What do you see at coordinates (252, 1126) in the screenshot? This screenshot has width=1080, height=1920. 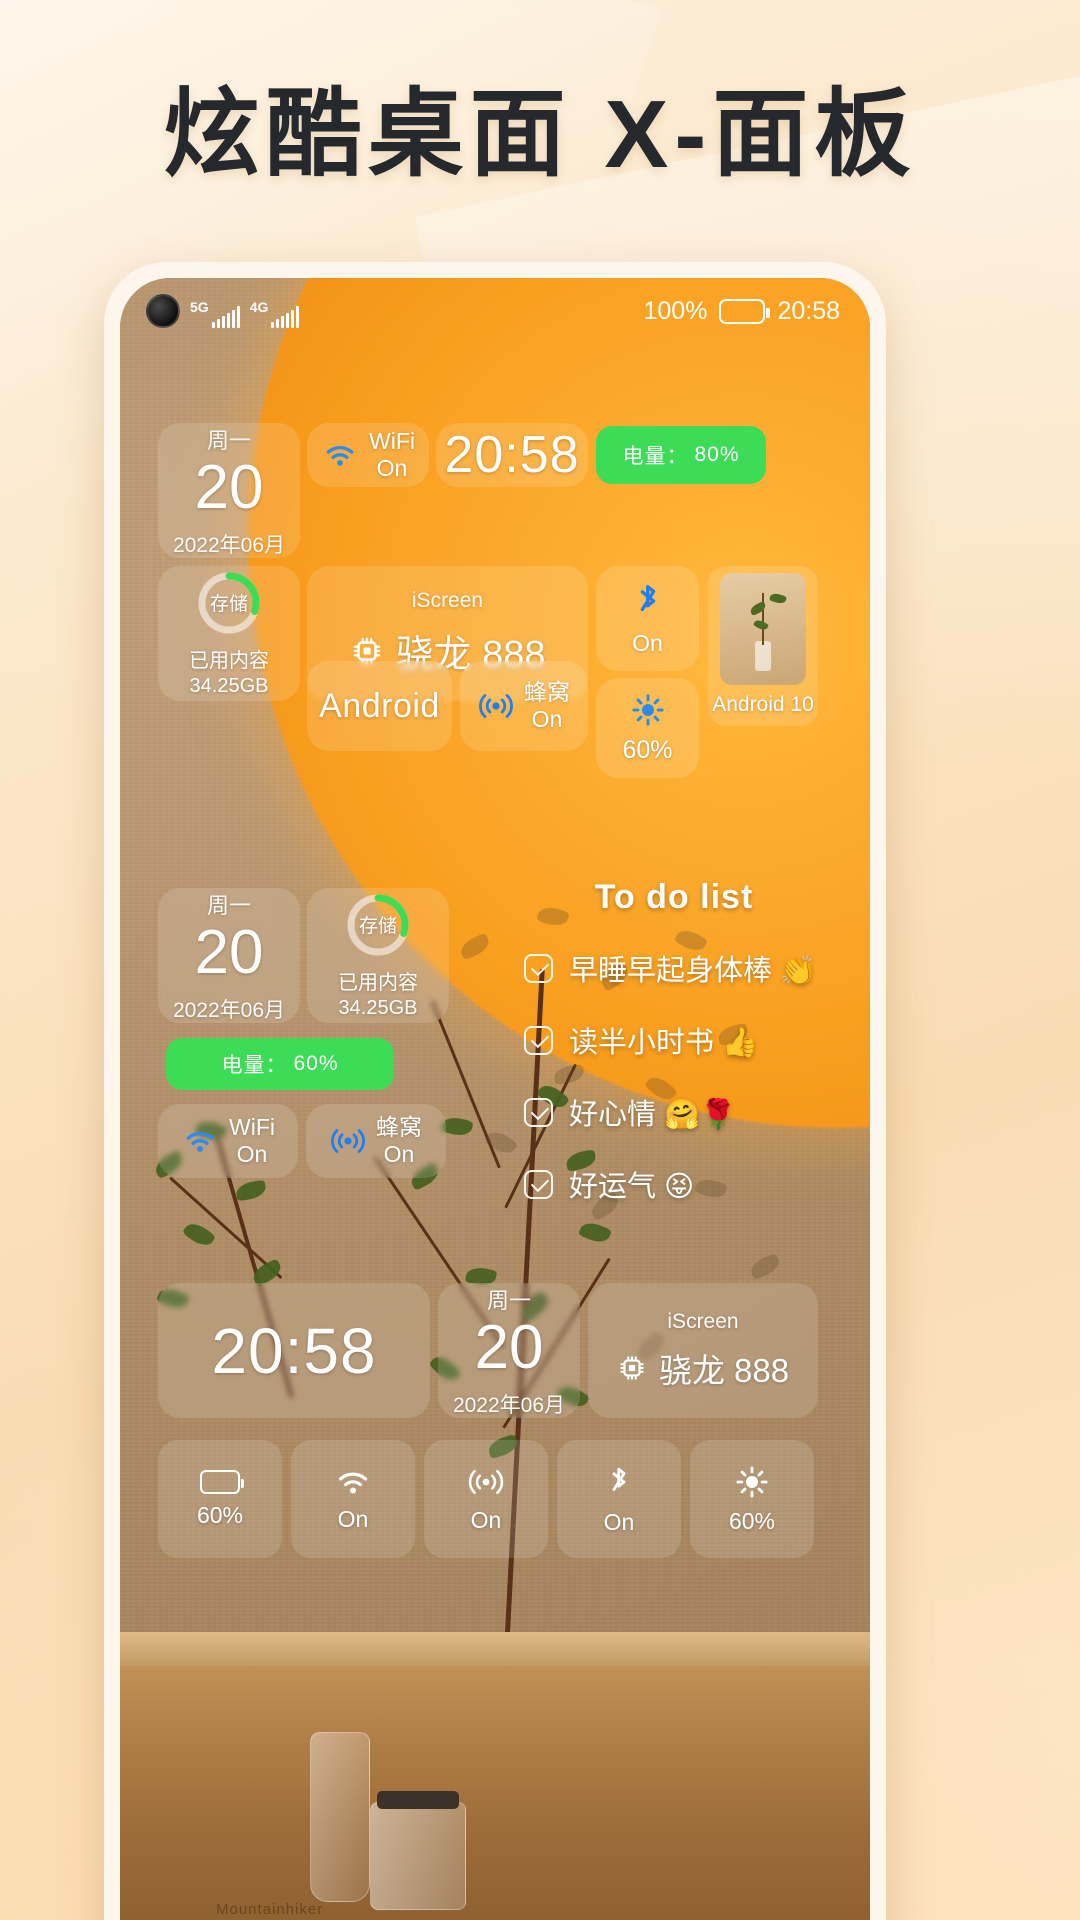 I see `wifi-mid-label: WiFi` at bounding box center [252, 1126].